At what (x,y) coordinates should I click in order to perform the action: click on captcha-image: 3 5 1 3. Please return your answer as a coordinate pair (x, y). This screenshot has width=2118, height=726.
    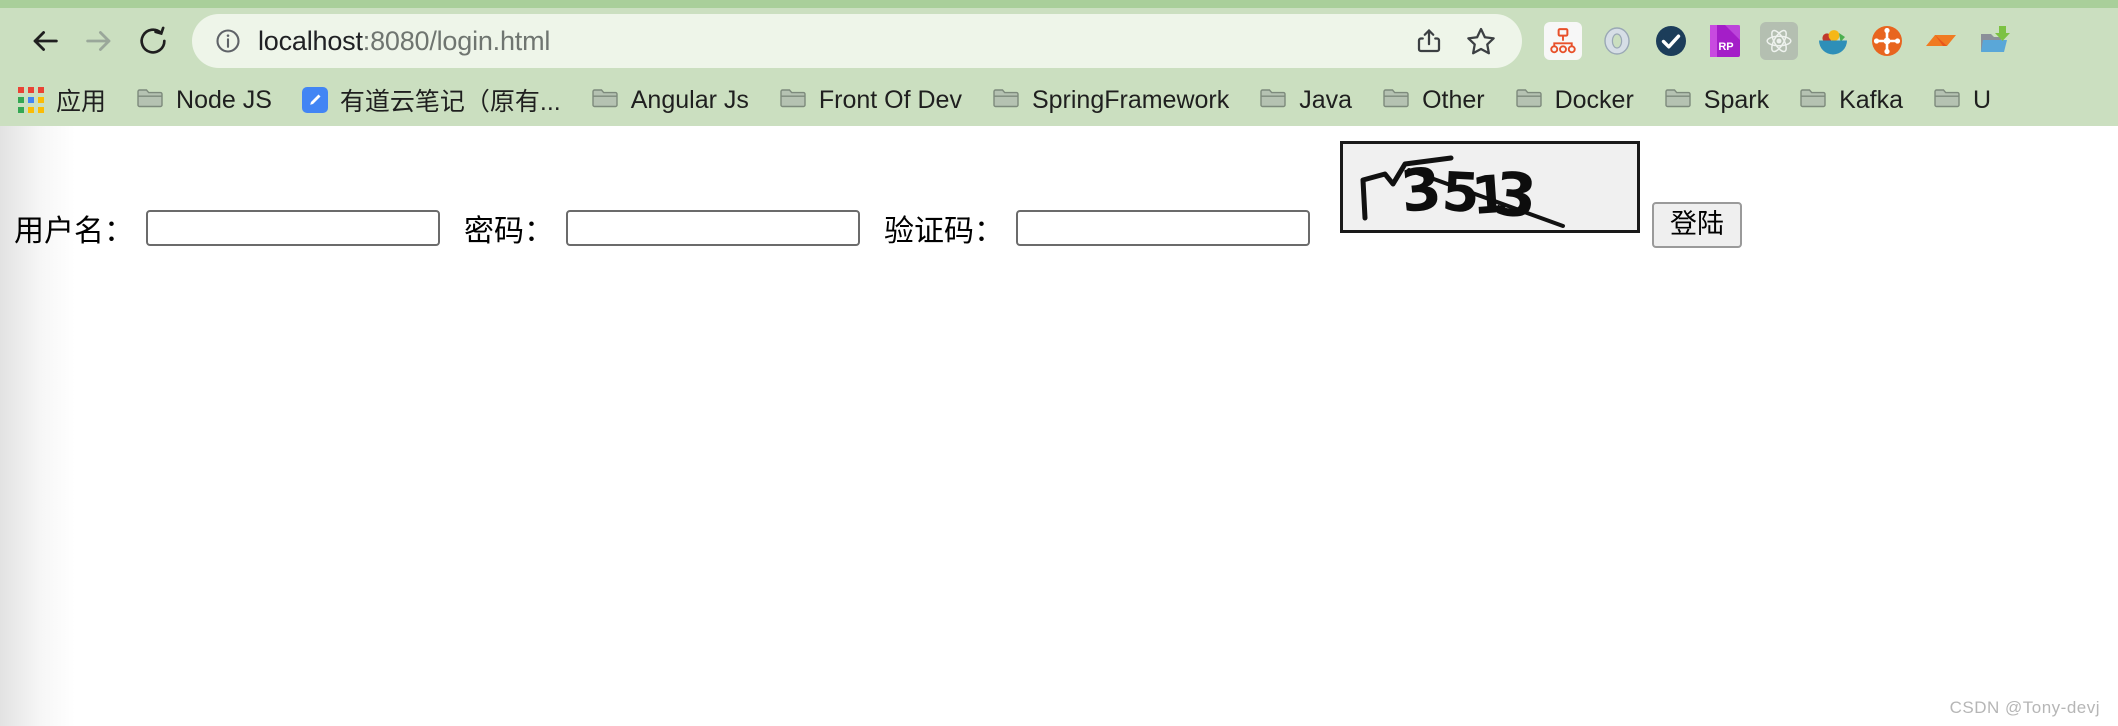
    Looking at the image, I should click on (1490, 187).